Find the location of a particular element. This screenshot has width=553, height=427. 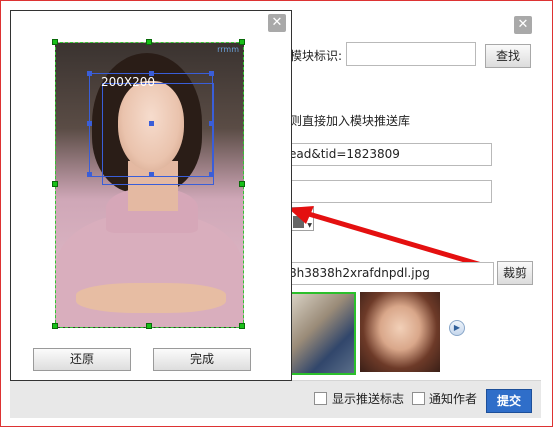

selection-handle-n is located at coordinates (151, 73).